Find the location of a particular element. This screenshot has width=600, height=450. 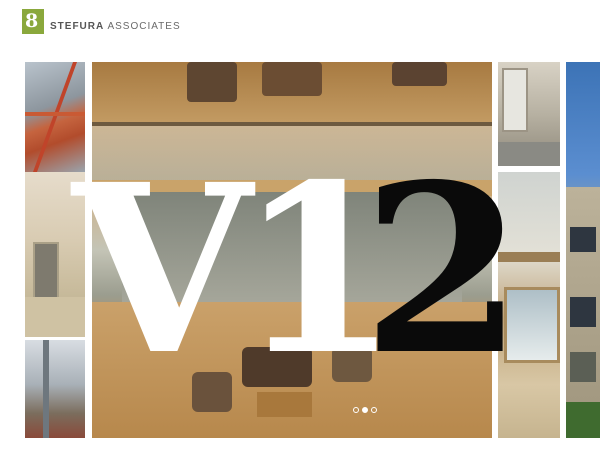

brand-name-rest: ASSOCIATES is located at coordinates (144, 26).